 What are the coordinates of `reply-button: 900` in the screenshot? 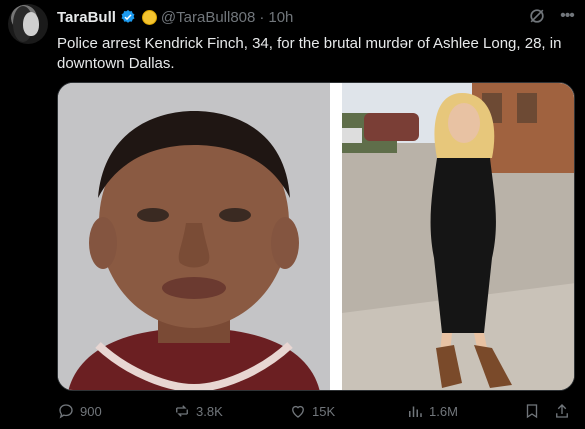 It's located at (79, 411).